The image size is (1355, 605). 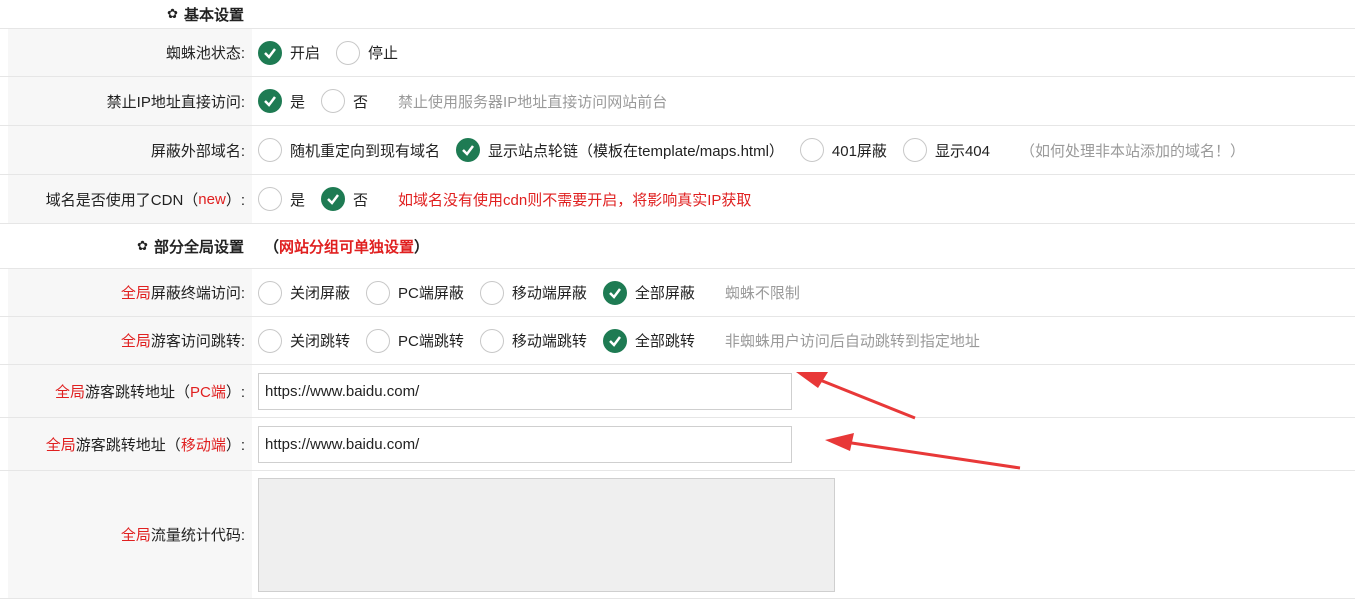 I want to click on radio-option-pc: PC端跳转, so click(x=415, y=340).